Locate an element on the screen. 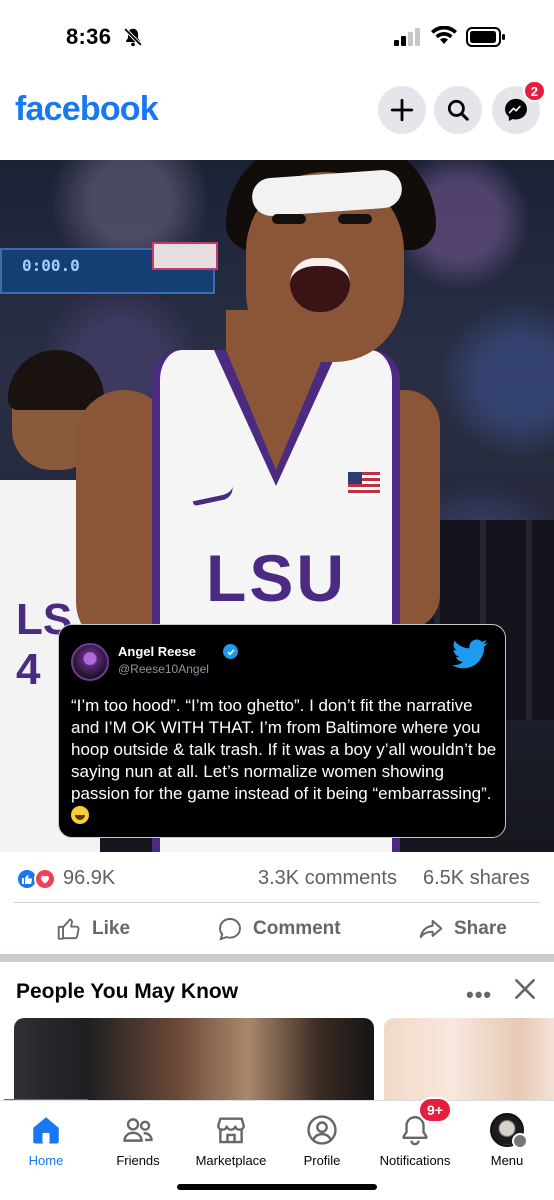  jersey-lsu-text: LSU is located at coordinates (276, 578).